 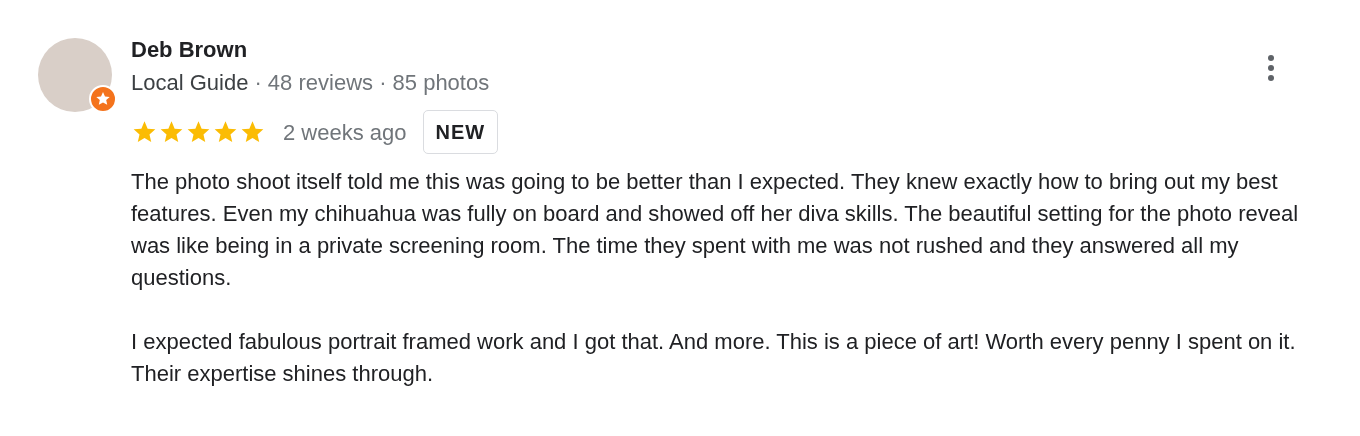 I want to click on reviewer-stats: · 48 reviews · 85 photos, so click(x=372, y=83).